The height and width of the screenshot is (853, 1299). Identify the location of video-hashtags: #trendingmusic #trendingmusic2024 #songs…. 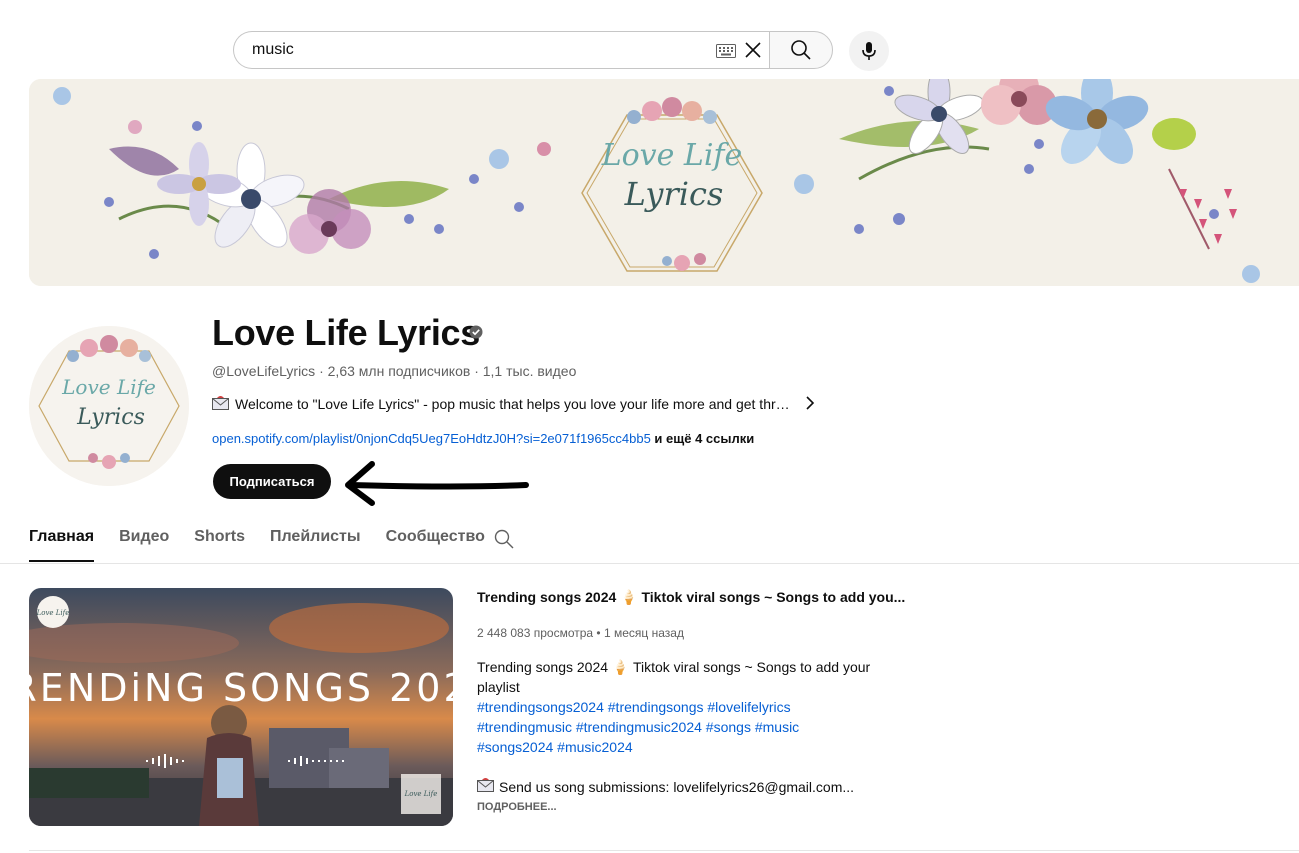
(677, 727).